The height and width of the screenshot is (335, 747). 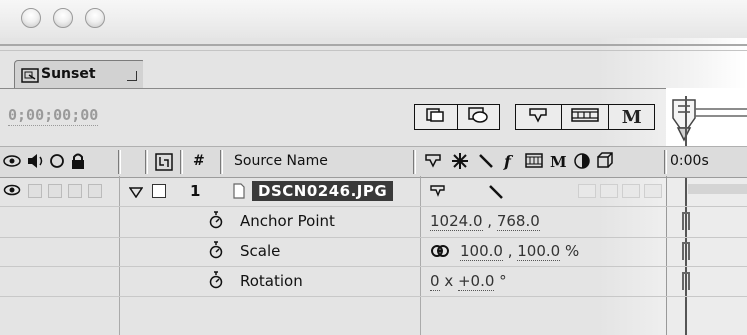 I want to click on property-name: Rotation, so click(x=271, y=281).